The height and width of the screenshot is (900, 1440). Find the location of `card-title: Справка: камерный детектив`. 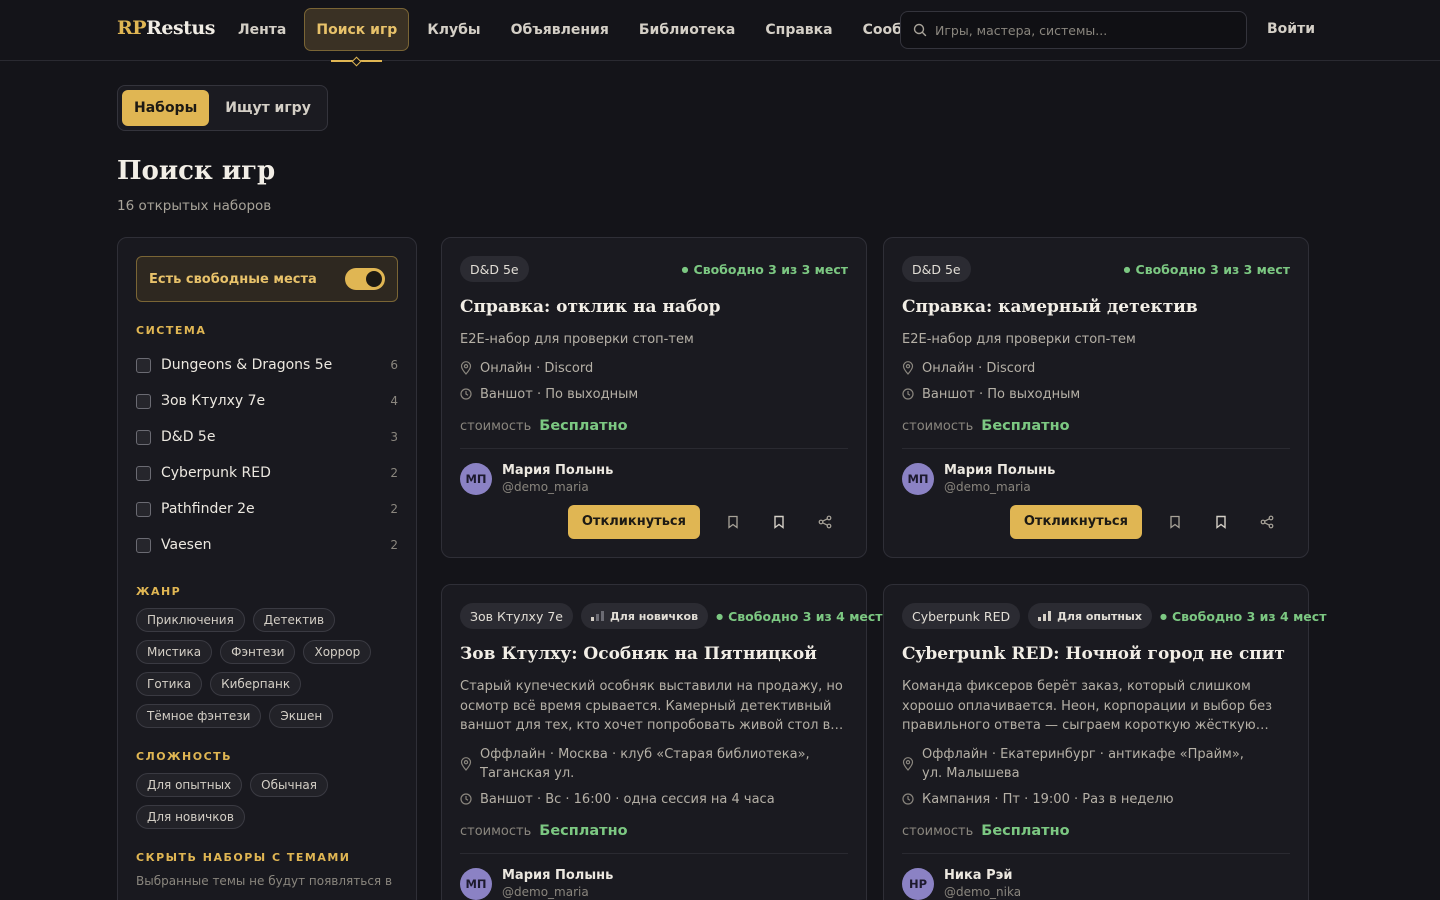

card-title: Справка: камерный детектив is located at coordinates (1096, 307).